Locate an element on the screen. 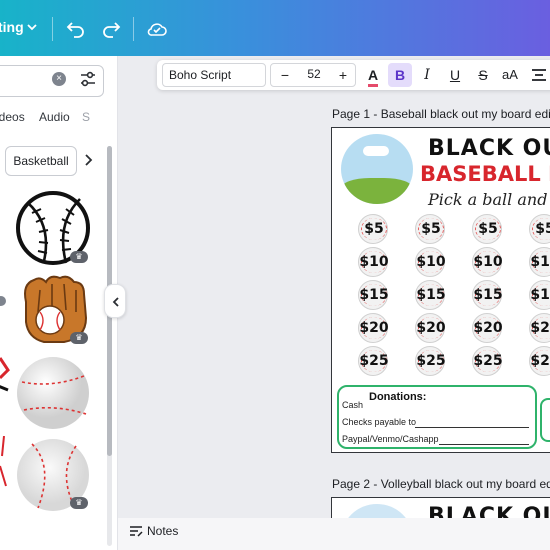 This screenshot has height=550, width=550. font-family-select: Boho Script is located at coordinates (214, 75).